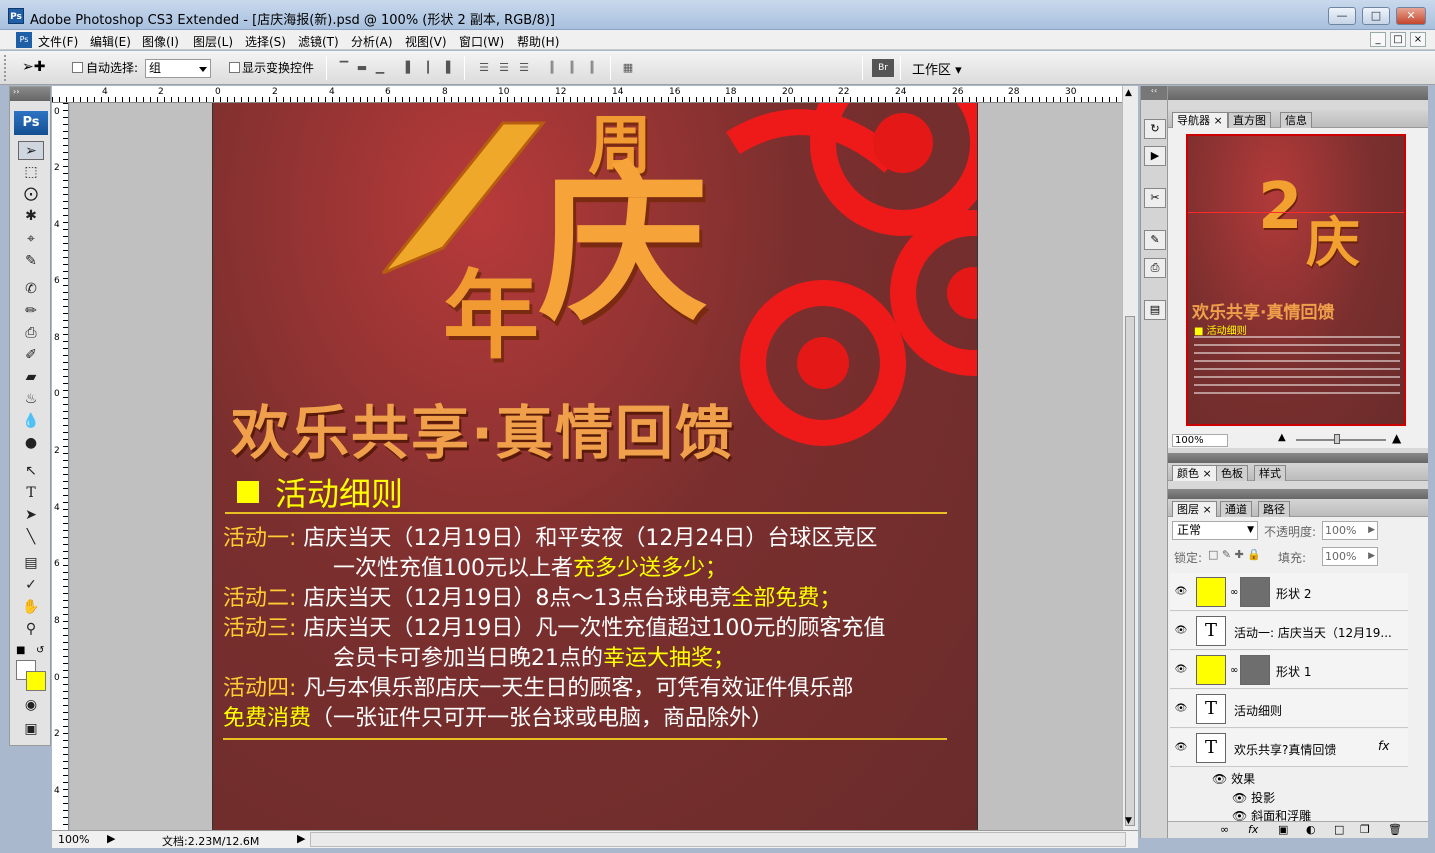 The width and height of the screenshot is (1435, 853). What do you see at coordinates (111, 838) in the screenshot?
I see `status-options-icon: ▶` at bounding box center [111, 838].